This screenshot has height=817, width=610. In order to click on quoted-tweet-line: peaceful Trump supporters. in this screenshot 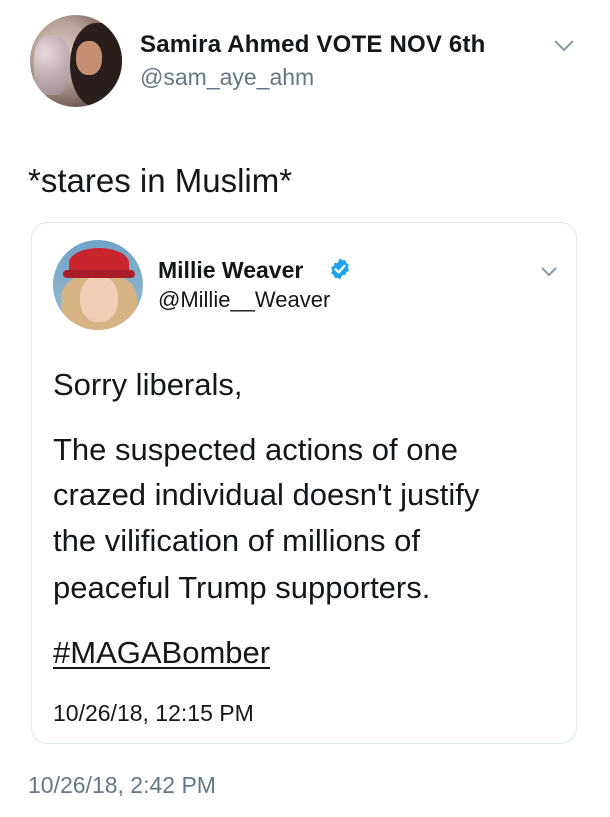, I will do `click(242, 587)`.